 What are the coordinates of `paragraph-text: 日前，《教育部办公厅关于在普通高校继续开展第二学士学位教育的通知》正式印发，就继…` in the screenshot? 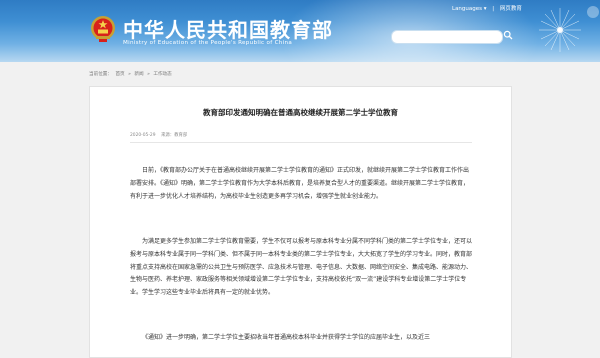 It's located at (300, 183).